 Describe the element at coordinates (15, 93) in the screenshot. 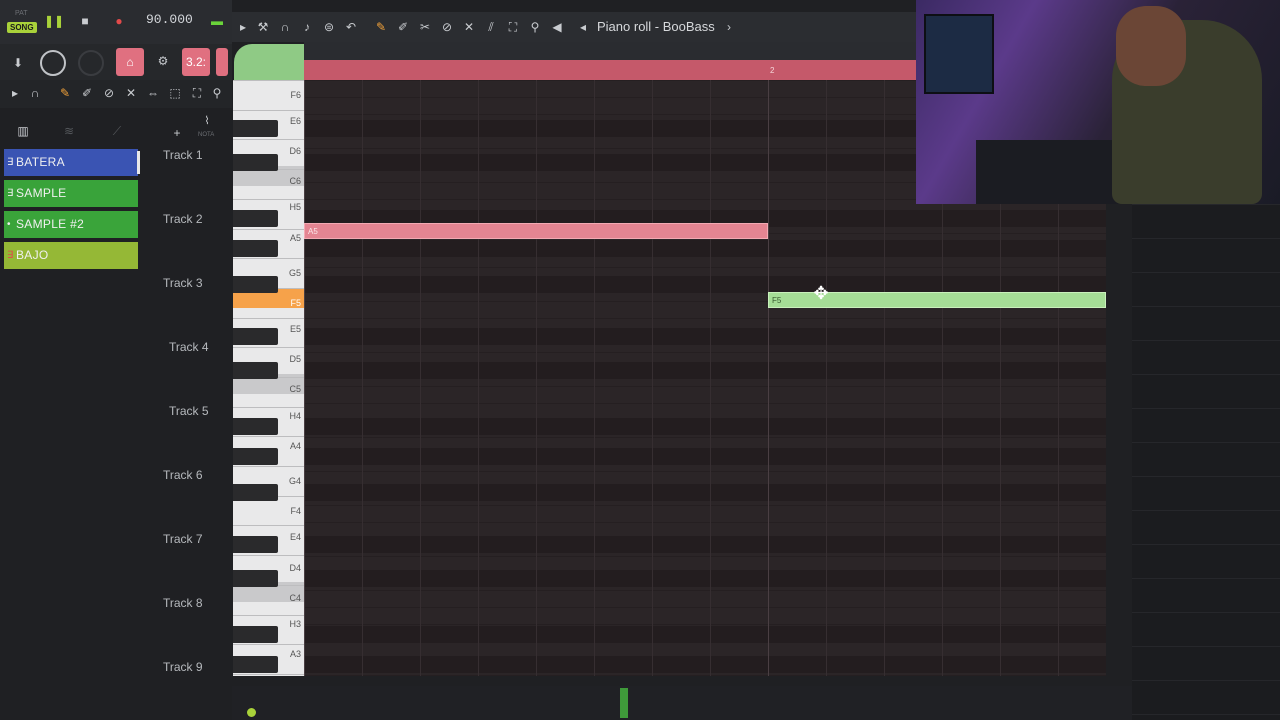

I see `play-arrow-icon: ▸` at that location.